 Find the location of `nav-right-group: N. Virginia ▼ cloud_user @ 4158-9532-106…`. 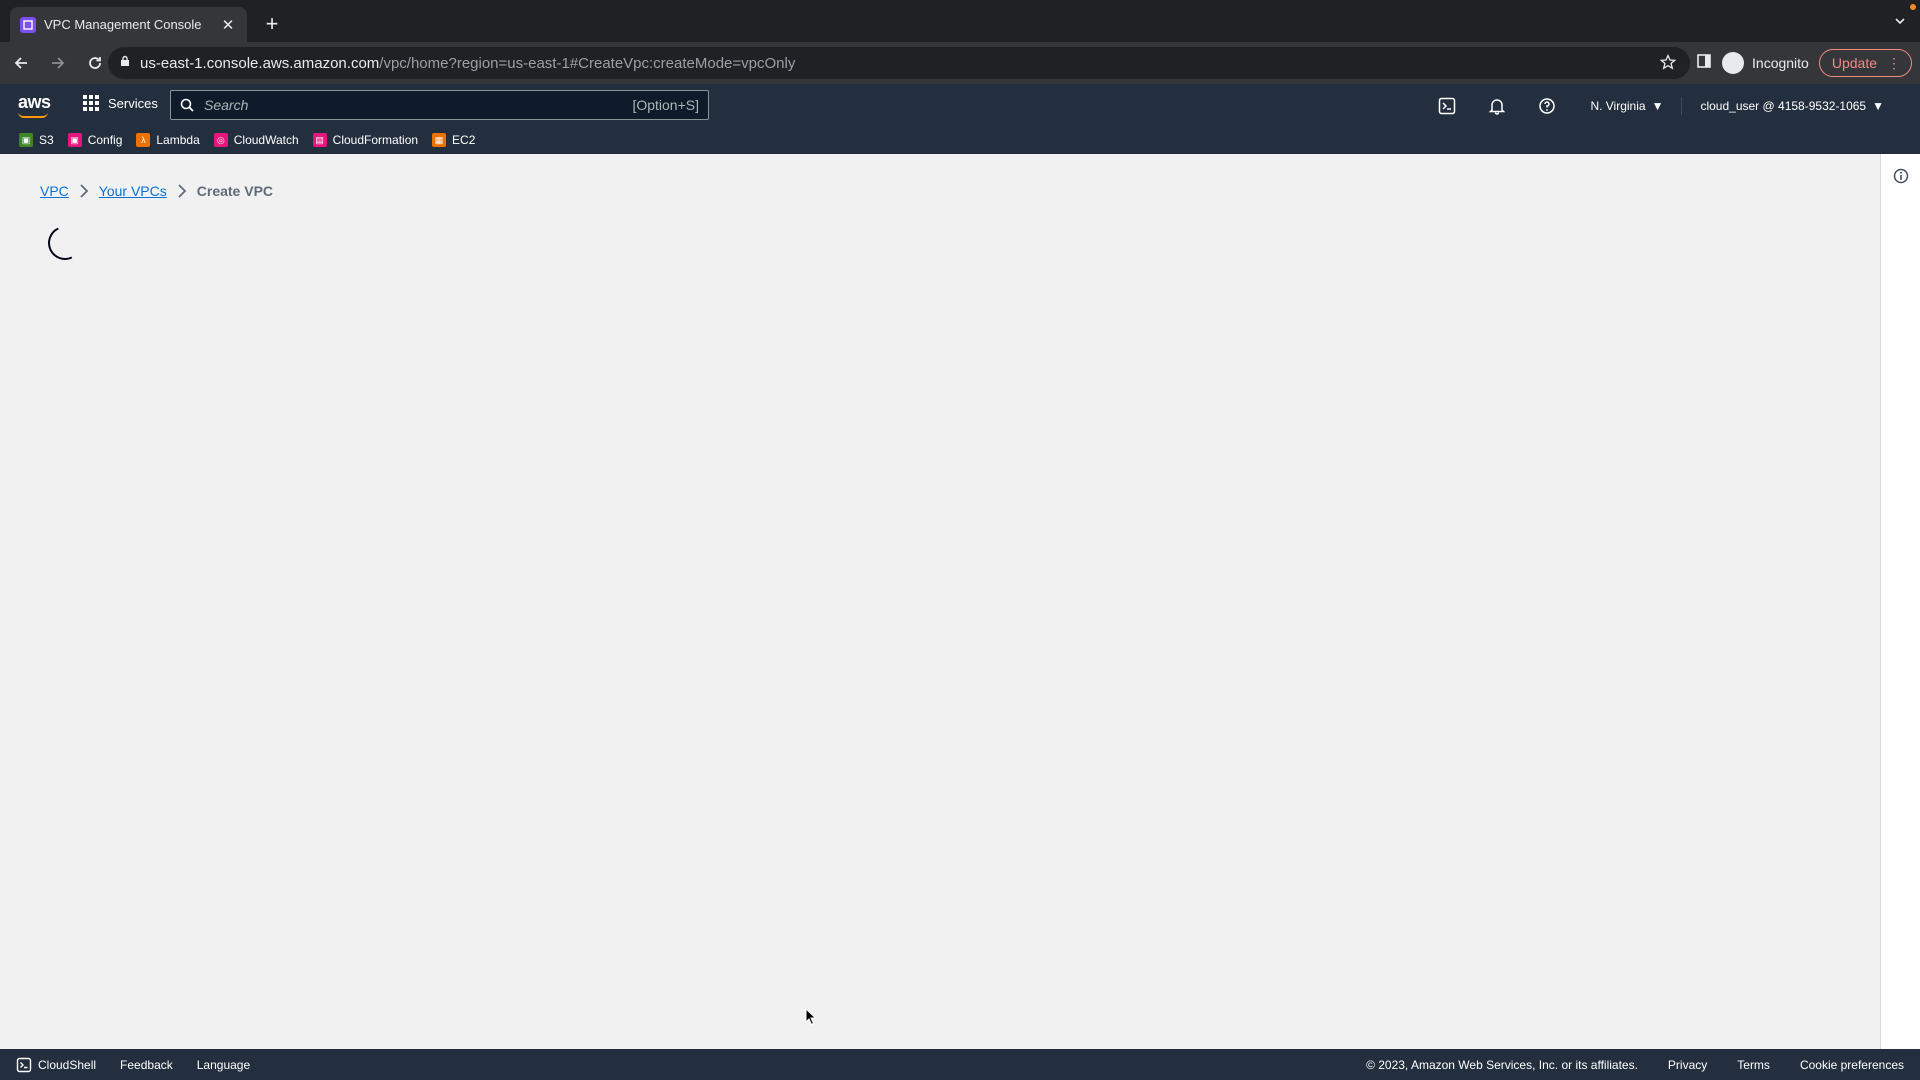

nav-right-group: N. Virginia ▼ cloud_user @ 4158-9532-106… is located at coordinates (1662, 106).